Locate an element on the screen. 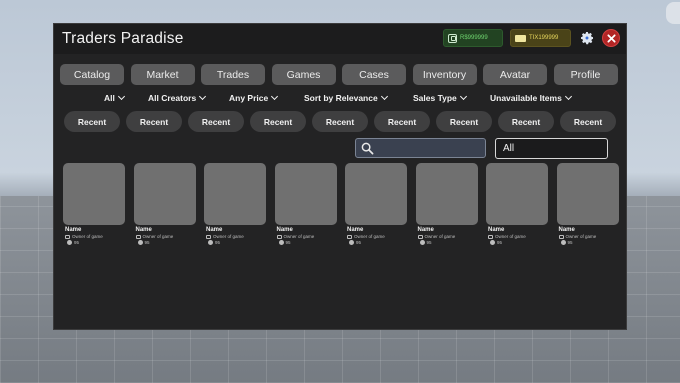 This screenshot has width=680, height=383. filter-label: All Creators is located at coordinates (172, 98).